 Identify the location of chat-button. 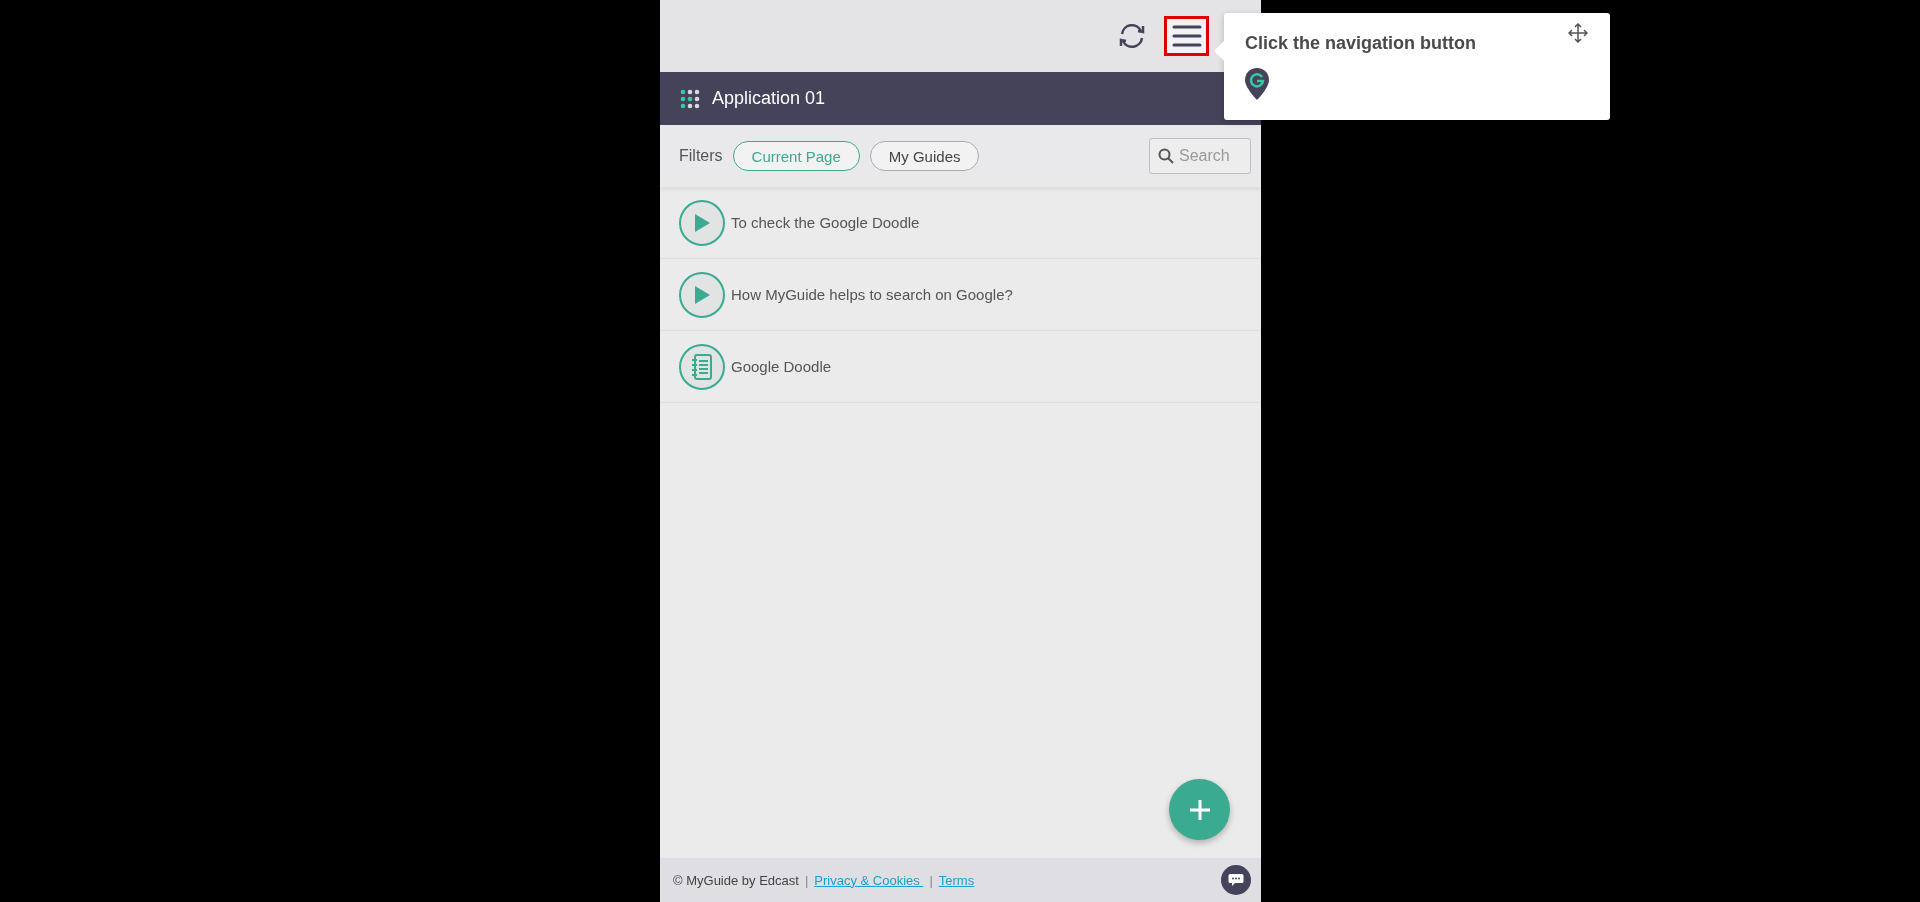
(1236, 880).